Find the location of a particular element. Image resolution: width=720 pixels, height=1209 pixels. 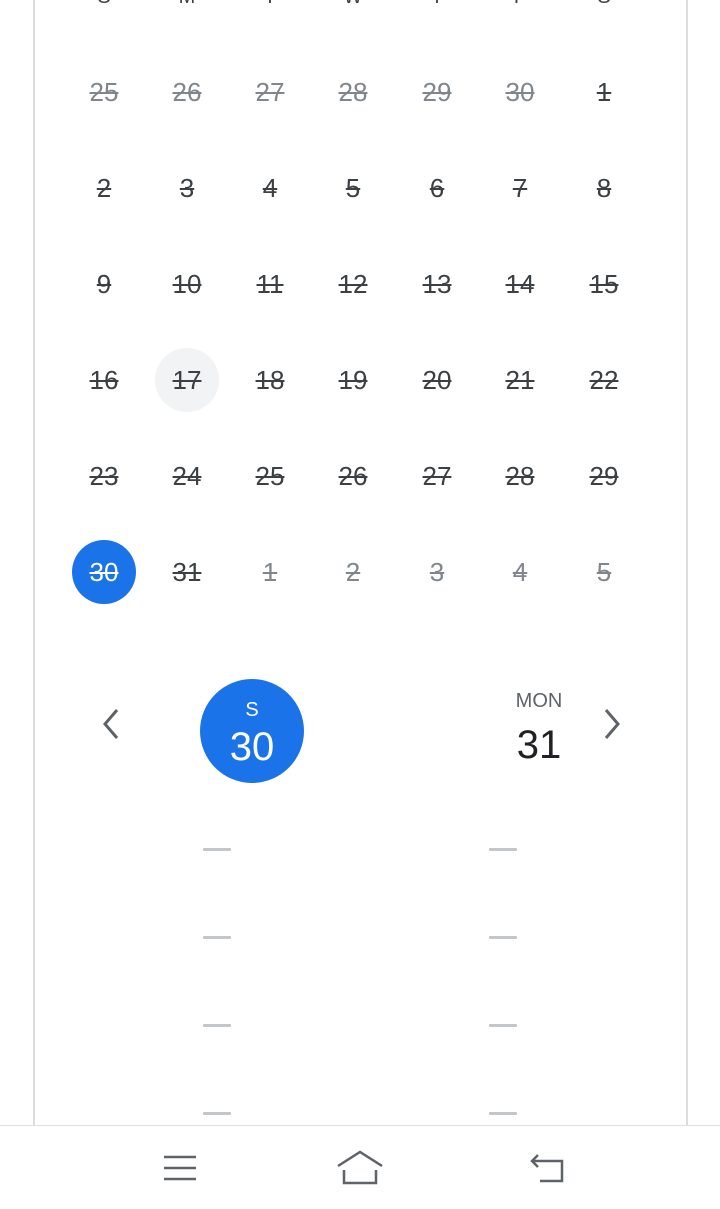

calendar-day: 22 is located at coordinates (604, 380).